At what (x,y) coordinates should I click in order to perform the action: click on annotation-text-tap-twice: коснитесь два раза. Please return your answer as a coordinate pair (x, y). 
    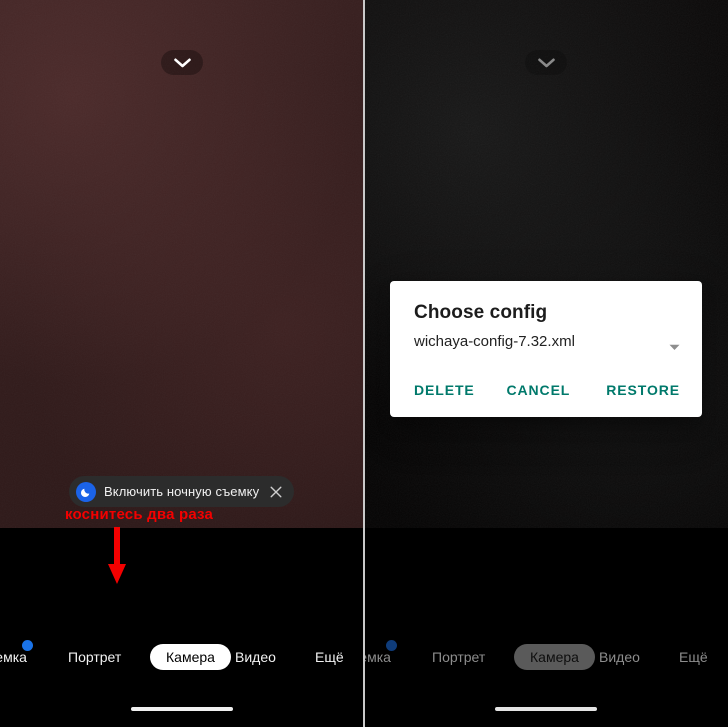
    Looking at the image, I should click on (139, 514).